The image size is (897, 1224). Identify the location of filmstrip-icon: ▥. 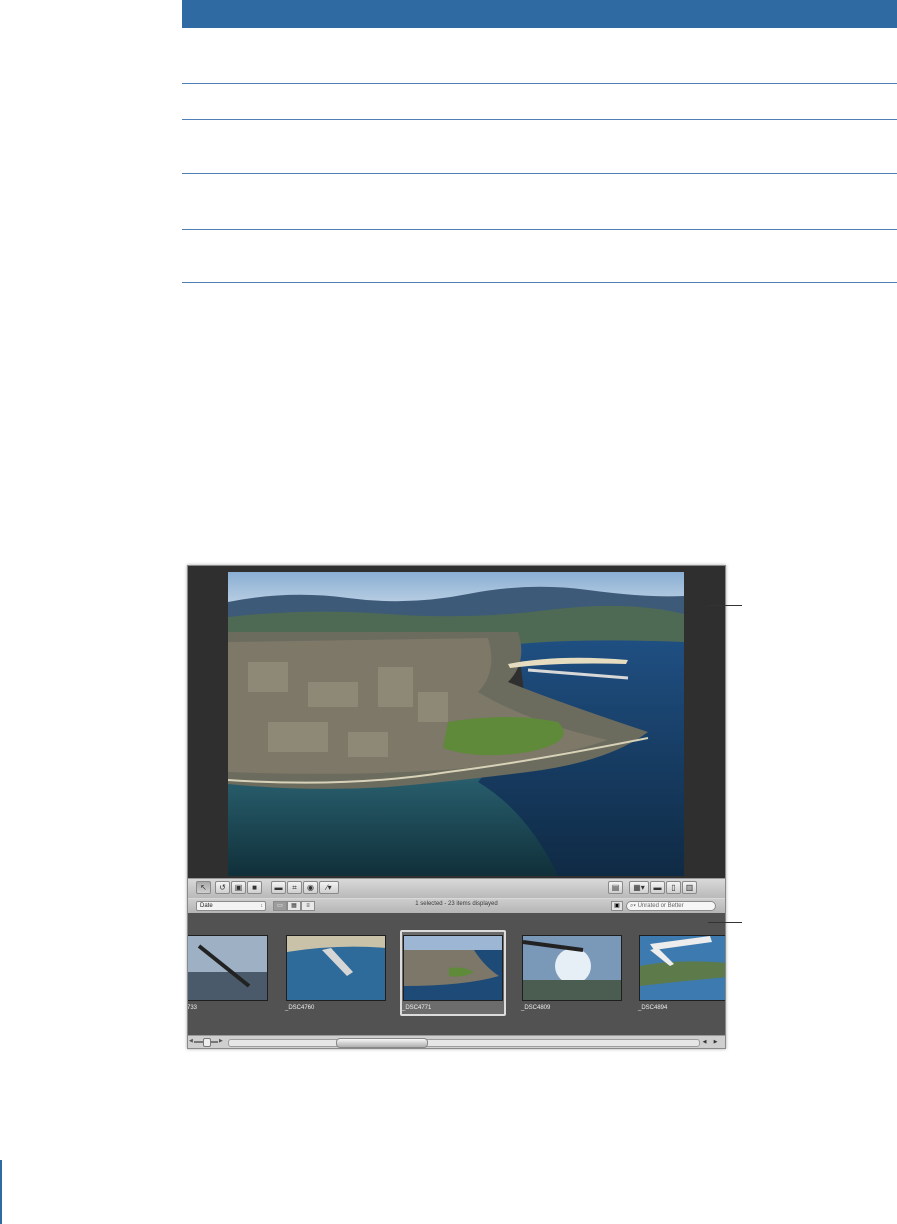
(689, 887).